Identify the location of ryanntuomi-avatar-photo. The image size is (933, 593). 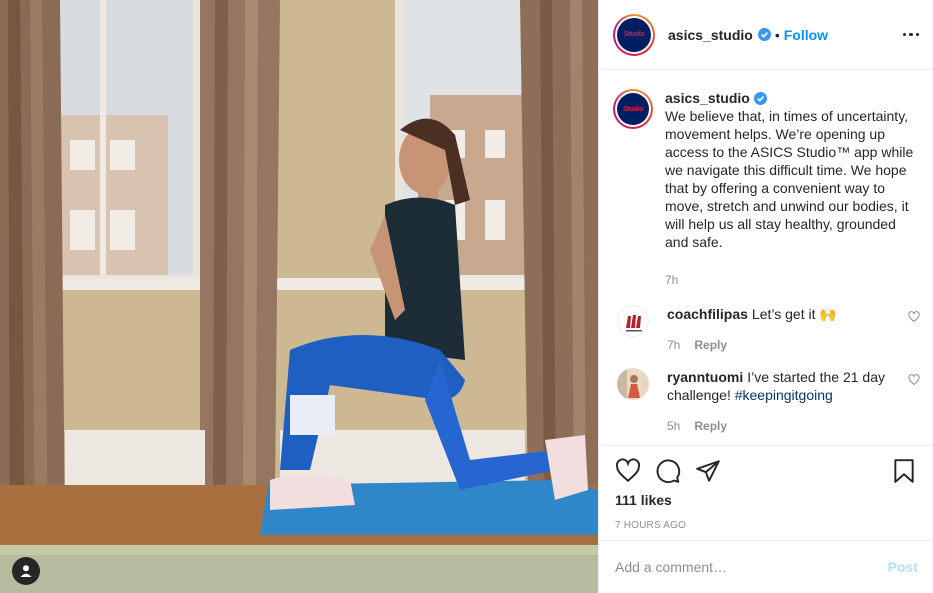
(633, 384).